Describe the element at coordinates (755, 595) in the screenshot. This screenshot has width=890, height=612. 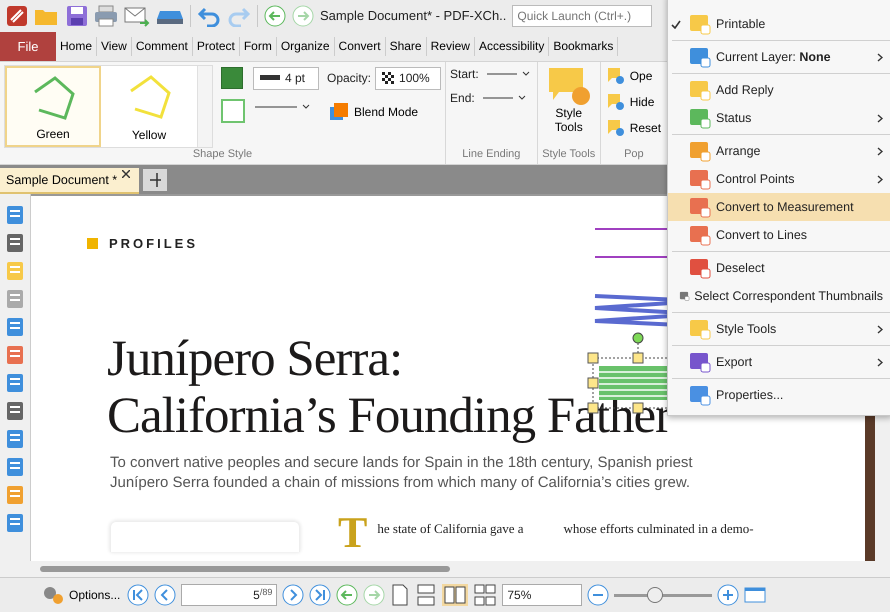
I see `window-icon` at that location.